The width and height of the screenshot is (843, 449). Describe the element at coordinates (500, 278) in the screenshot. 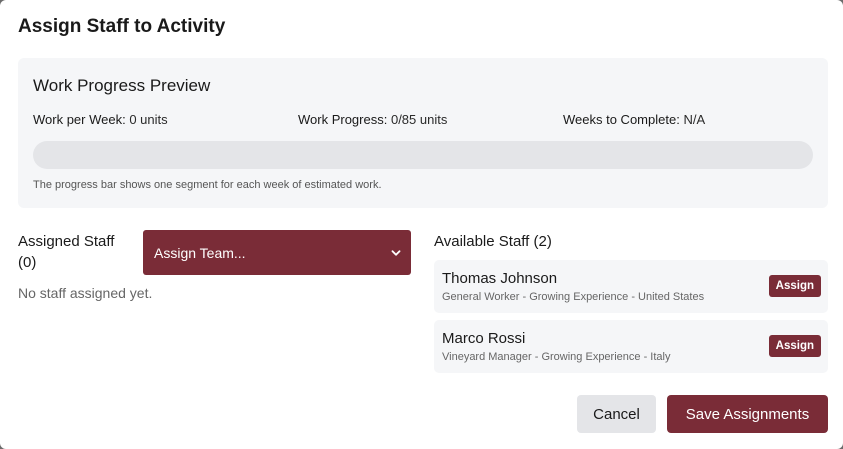

I see `staff-name: Thomas Johnson` at that location.